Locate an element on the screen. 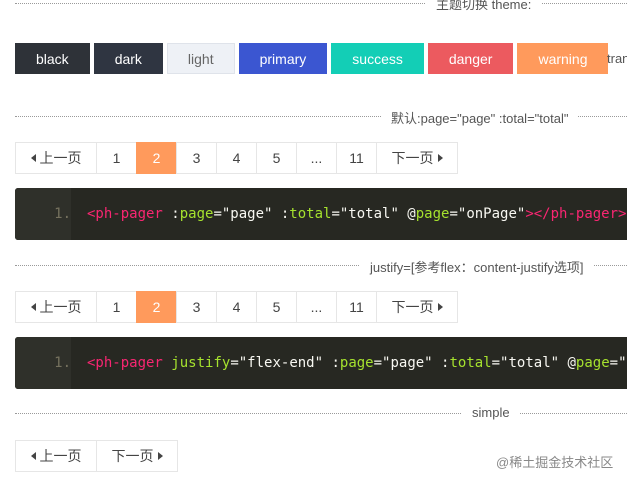 This screenshot has width=627, height=482. theme-button-light: light is located at coordinates (200, 58).